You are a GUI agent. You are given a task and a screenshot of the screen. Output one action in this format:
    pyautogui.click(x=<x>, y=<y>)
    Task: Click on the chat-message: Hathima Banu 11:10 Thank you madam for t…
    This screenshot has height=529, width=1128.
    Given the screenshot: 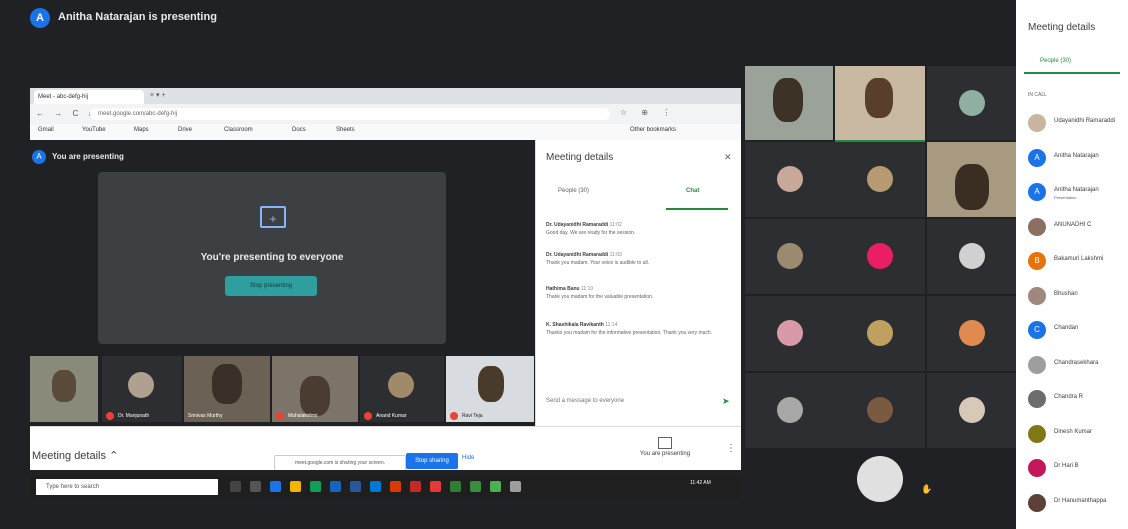 What is the action you would take?
    pyautogui.click(x=639, y=293)
    